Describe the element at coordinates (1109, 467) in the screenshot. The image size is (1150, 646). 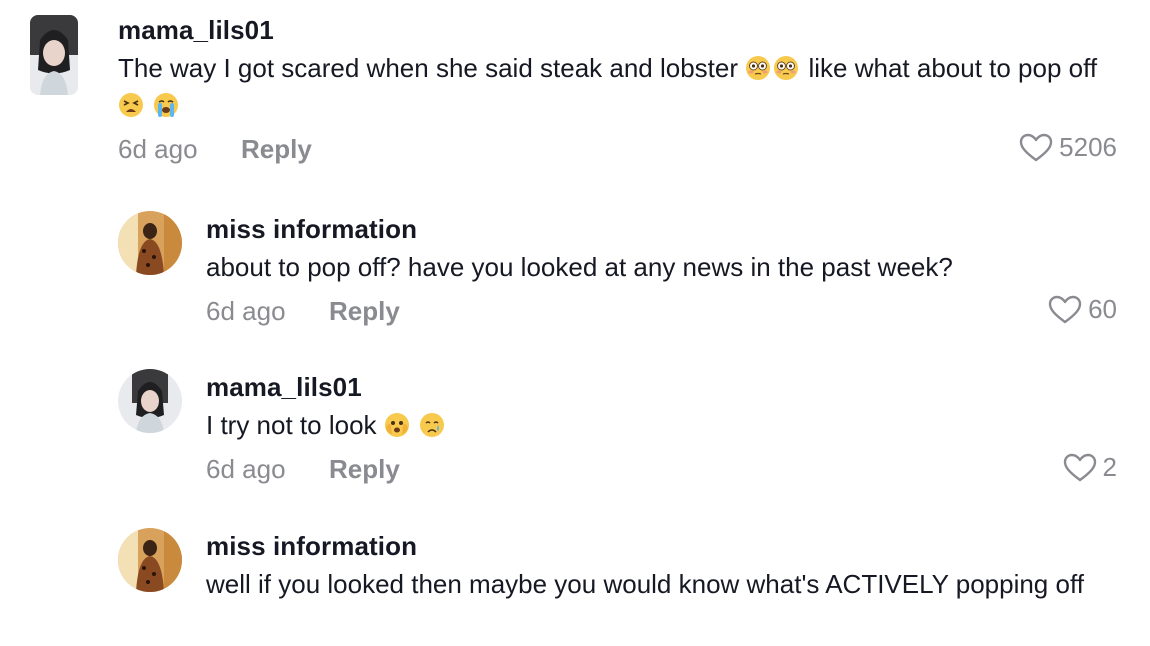
I see `like-count: 2` at that location.